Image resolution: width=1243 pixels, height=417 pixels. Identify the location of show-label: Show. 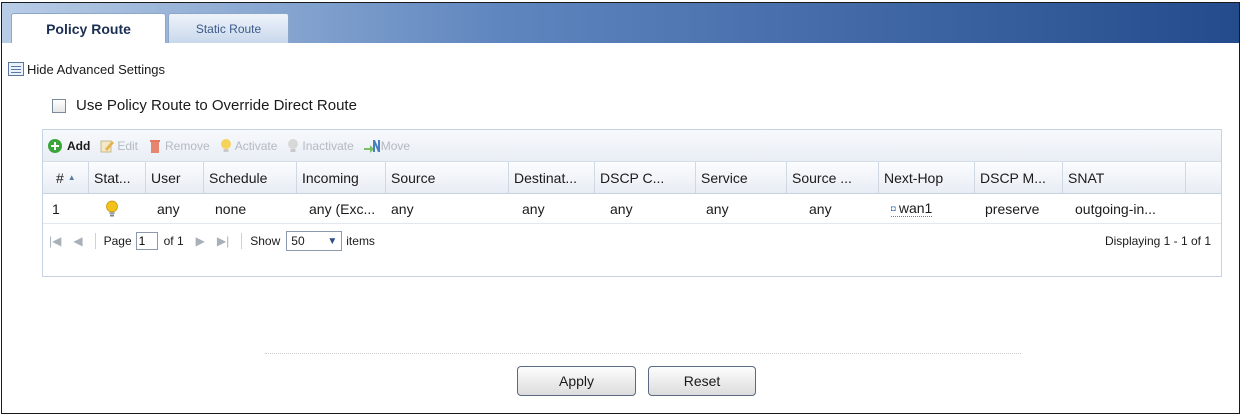
(265, 241).